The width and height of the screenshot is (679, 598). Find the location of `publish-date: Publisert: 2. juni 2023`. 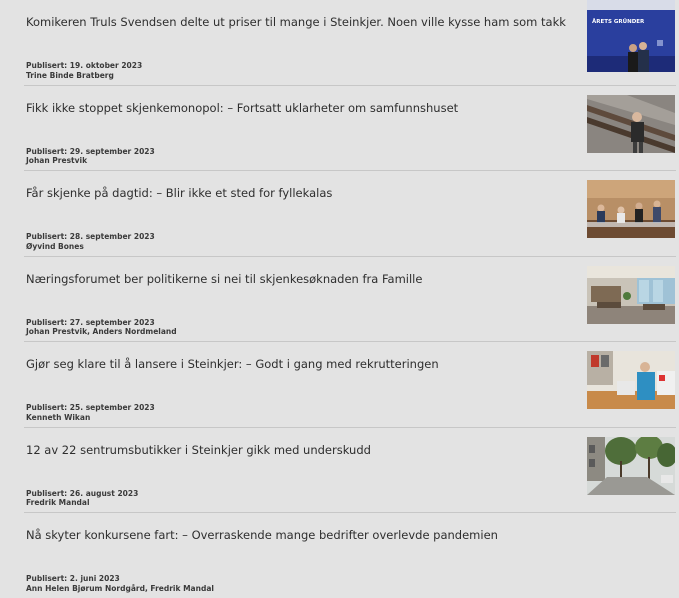

publish-date: Publisert: 2. juni 2023 is located at coordinates (73, 578).